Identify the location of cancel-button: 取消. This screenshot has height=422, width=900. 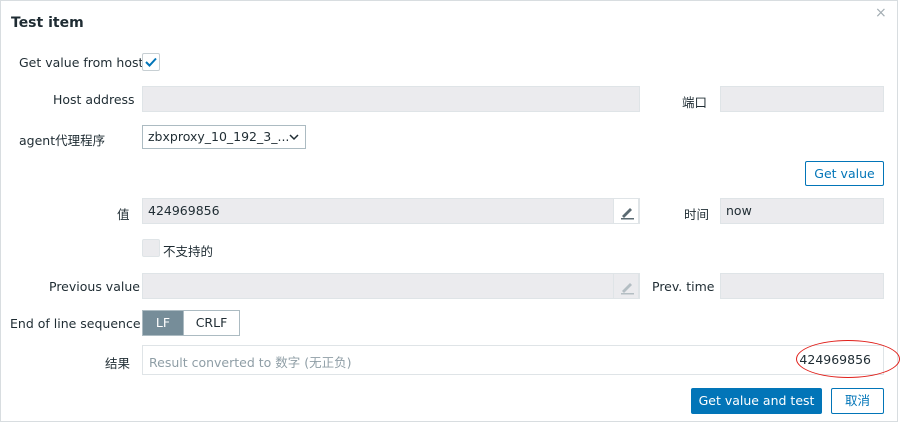
(857, 401).